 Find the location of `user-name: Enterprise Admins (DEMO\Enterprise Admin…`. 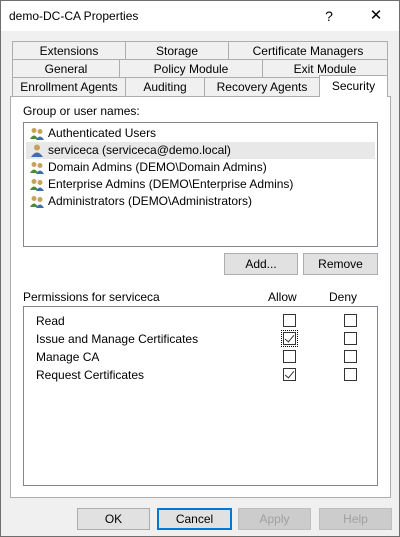

user-name: Enterprise Admins (DEMO\Enterprise Admin… is located at coordinates (171, 184).